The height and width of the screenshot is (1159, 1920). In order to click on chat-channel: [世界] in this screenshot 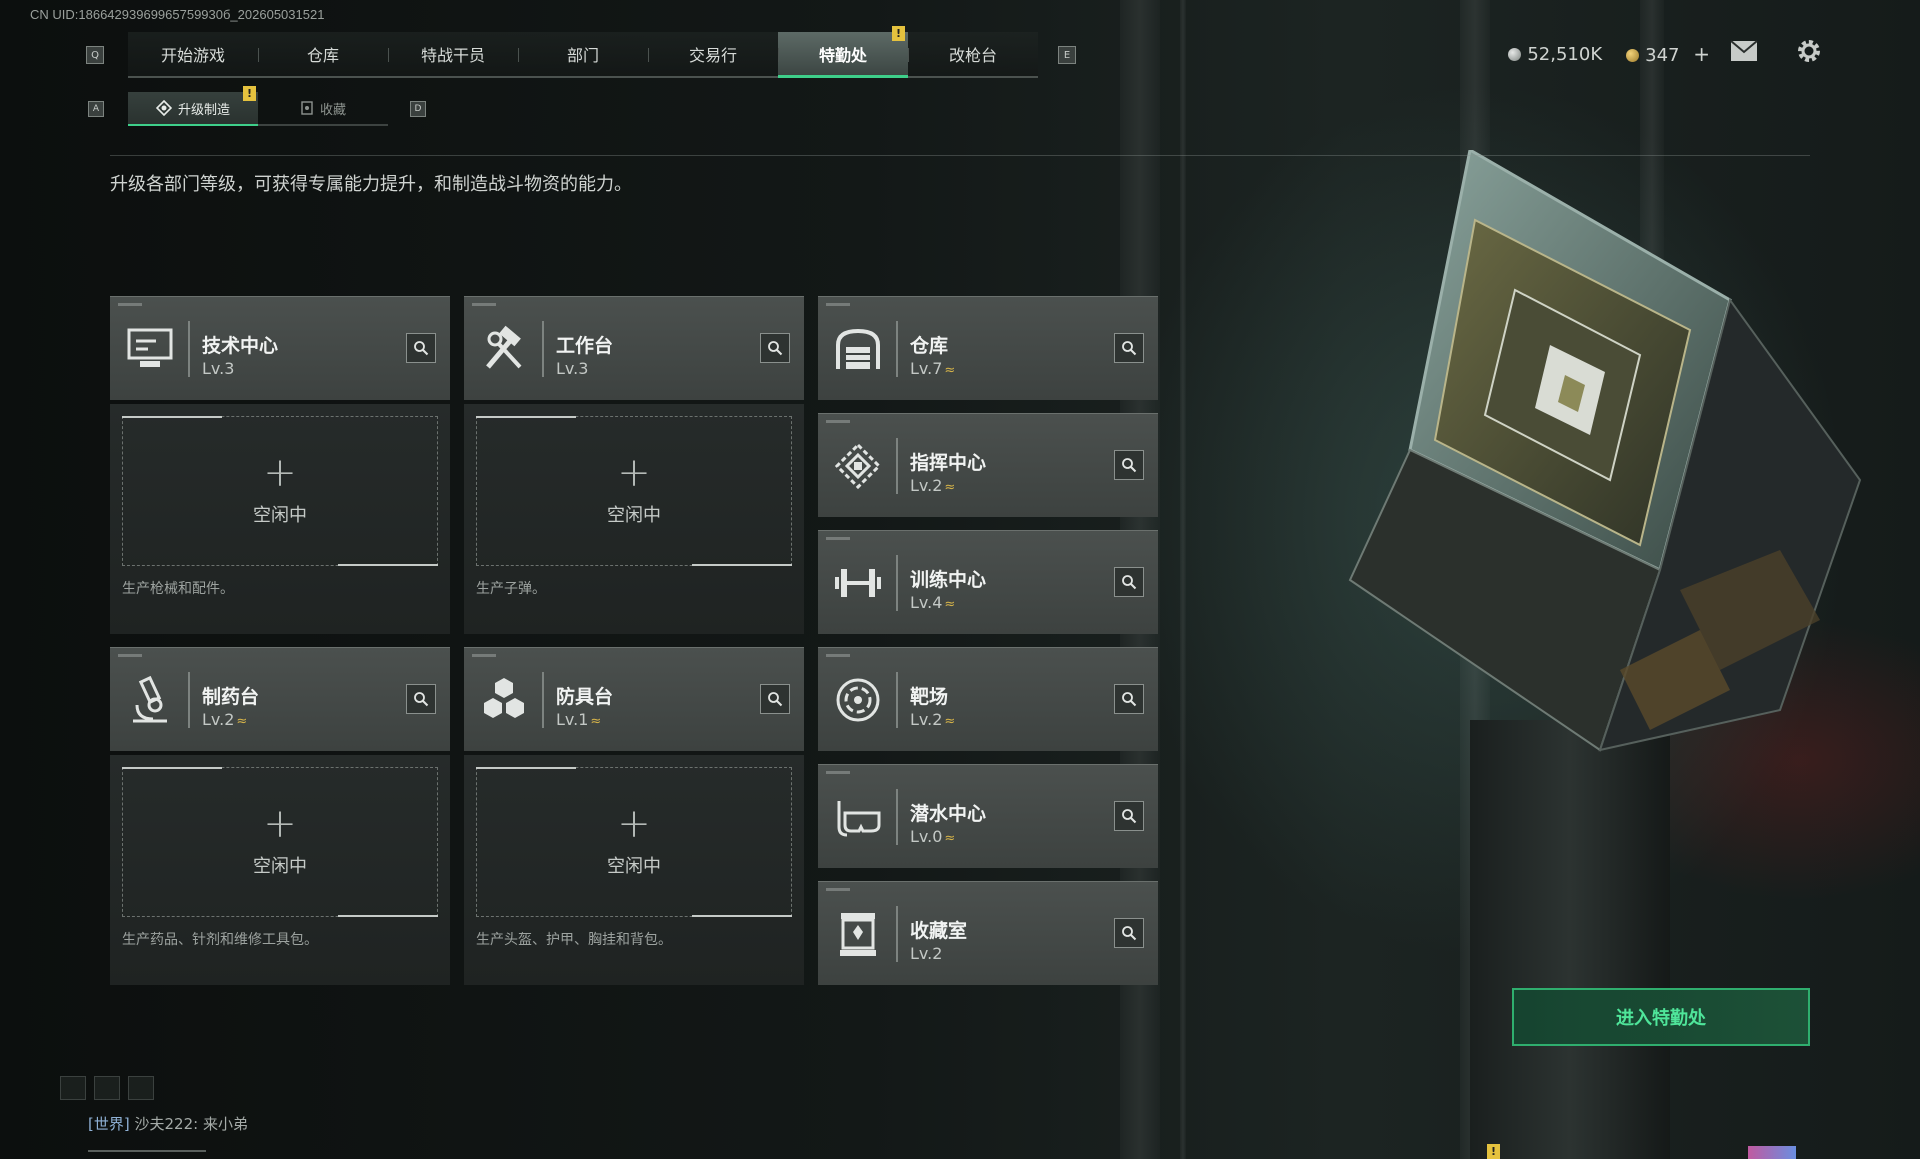, I will do `click(109, 1124)`.